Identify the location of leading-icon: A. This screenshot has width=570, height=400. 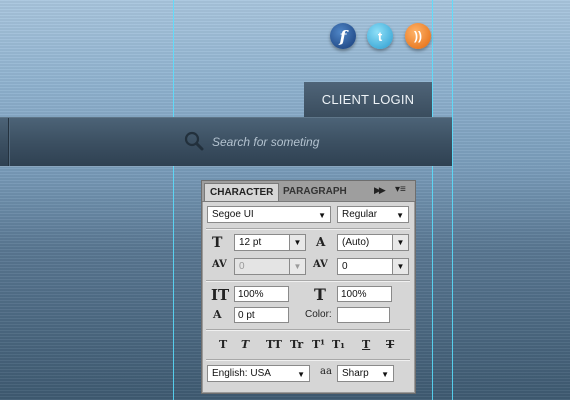
(321, 242).